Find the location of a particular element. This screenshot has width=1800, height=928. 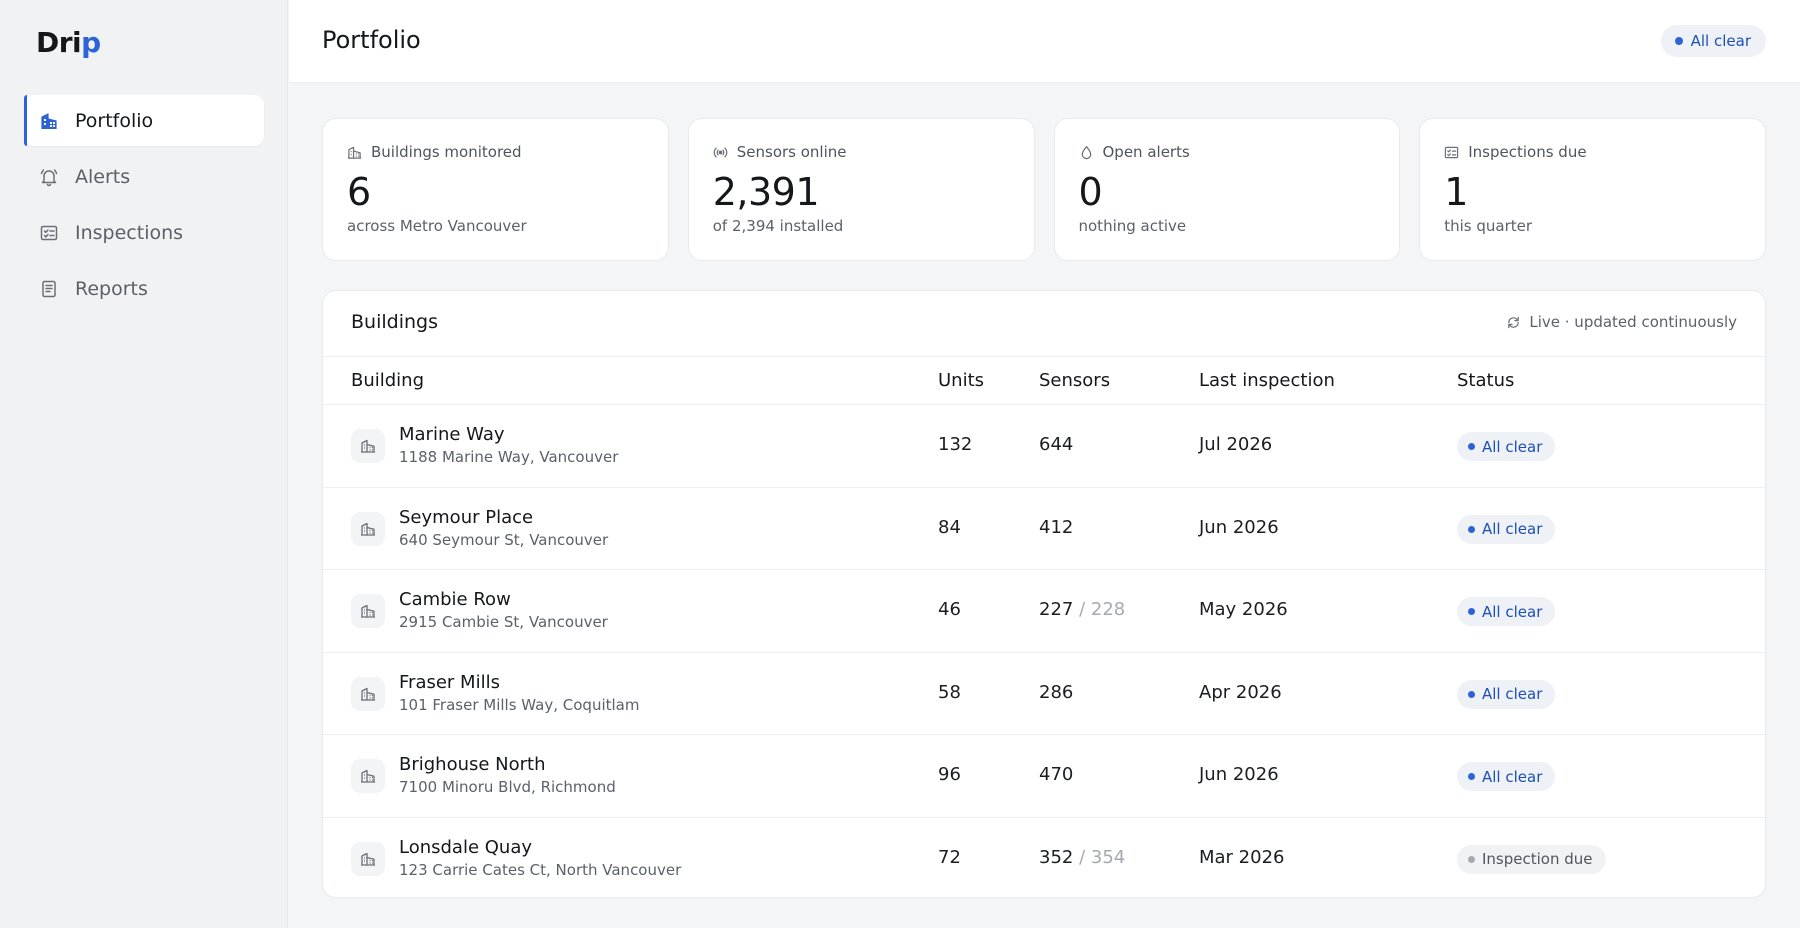

drop-icon is located at coordinates (1091, 152).